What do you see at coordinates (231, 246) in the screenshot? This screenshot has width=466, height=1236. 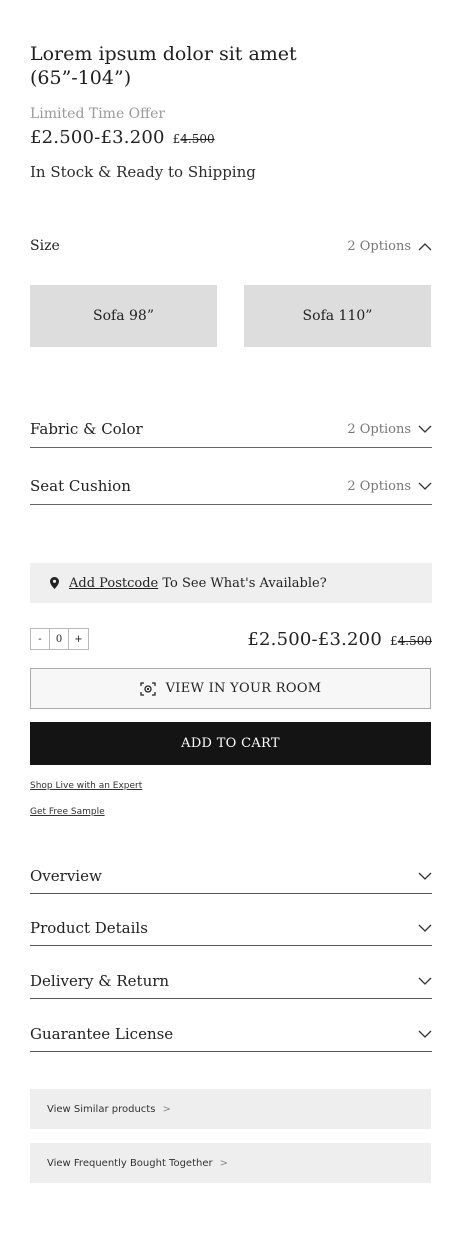 I see `size-header: Size 2 Options` at bounding box center [231, 246].